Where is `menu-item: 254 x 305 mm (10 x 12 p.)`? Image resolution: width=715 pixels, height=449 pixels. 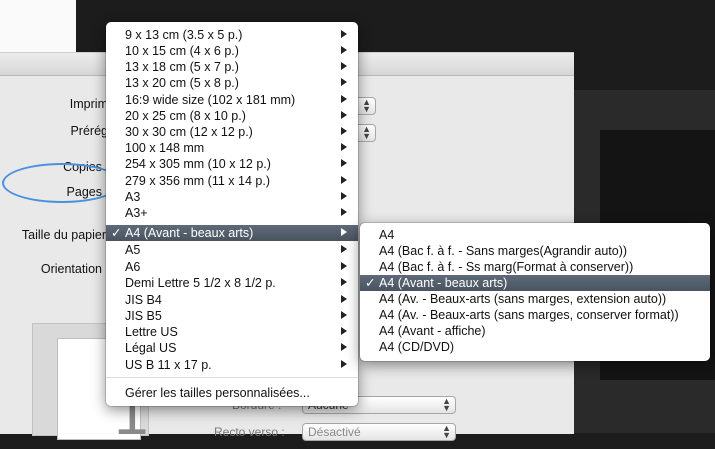 menu-item: 254 x 305 mm (10 x 12 p.) is located at coordinates (232, 164).